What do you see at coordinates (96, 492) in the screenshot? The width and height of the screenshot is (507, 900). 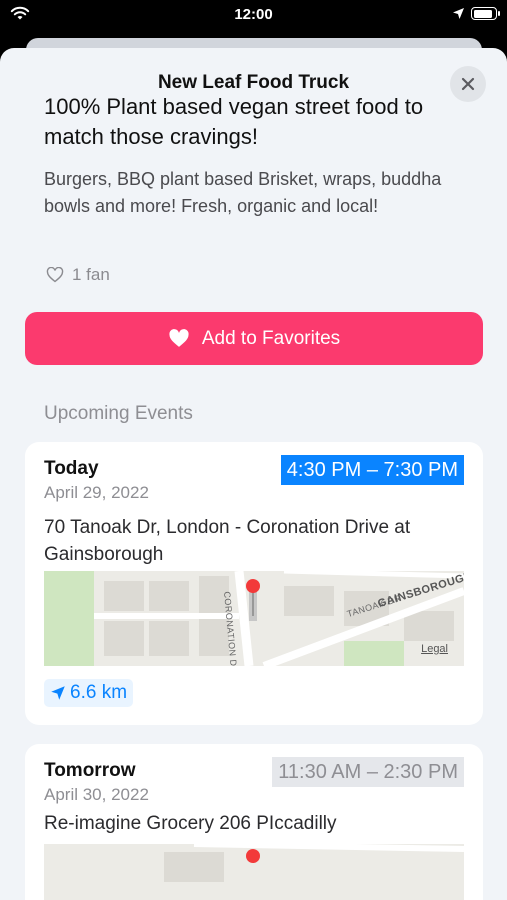 I see `event-date: April 29, 2022` at bounding box center [96, 492].